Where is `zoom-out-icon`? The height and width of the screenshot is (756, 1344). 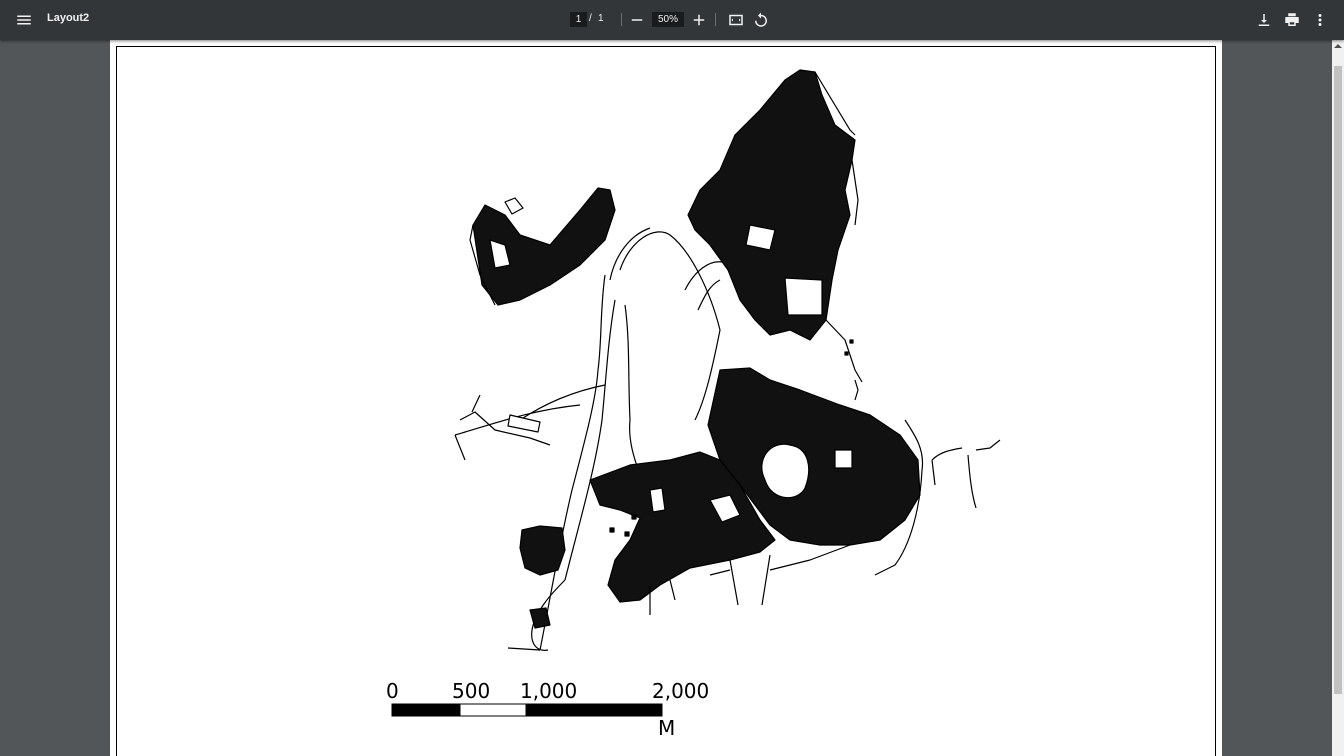 zoom-out-icon is located at coordinates (637, 20).